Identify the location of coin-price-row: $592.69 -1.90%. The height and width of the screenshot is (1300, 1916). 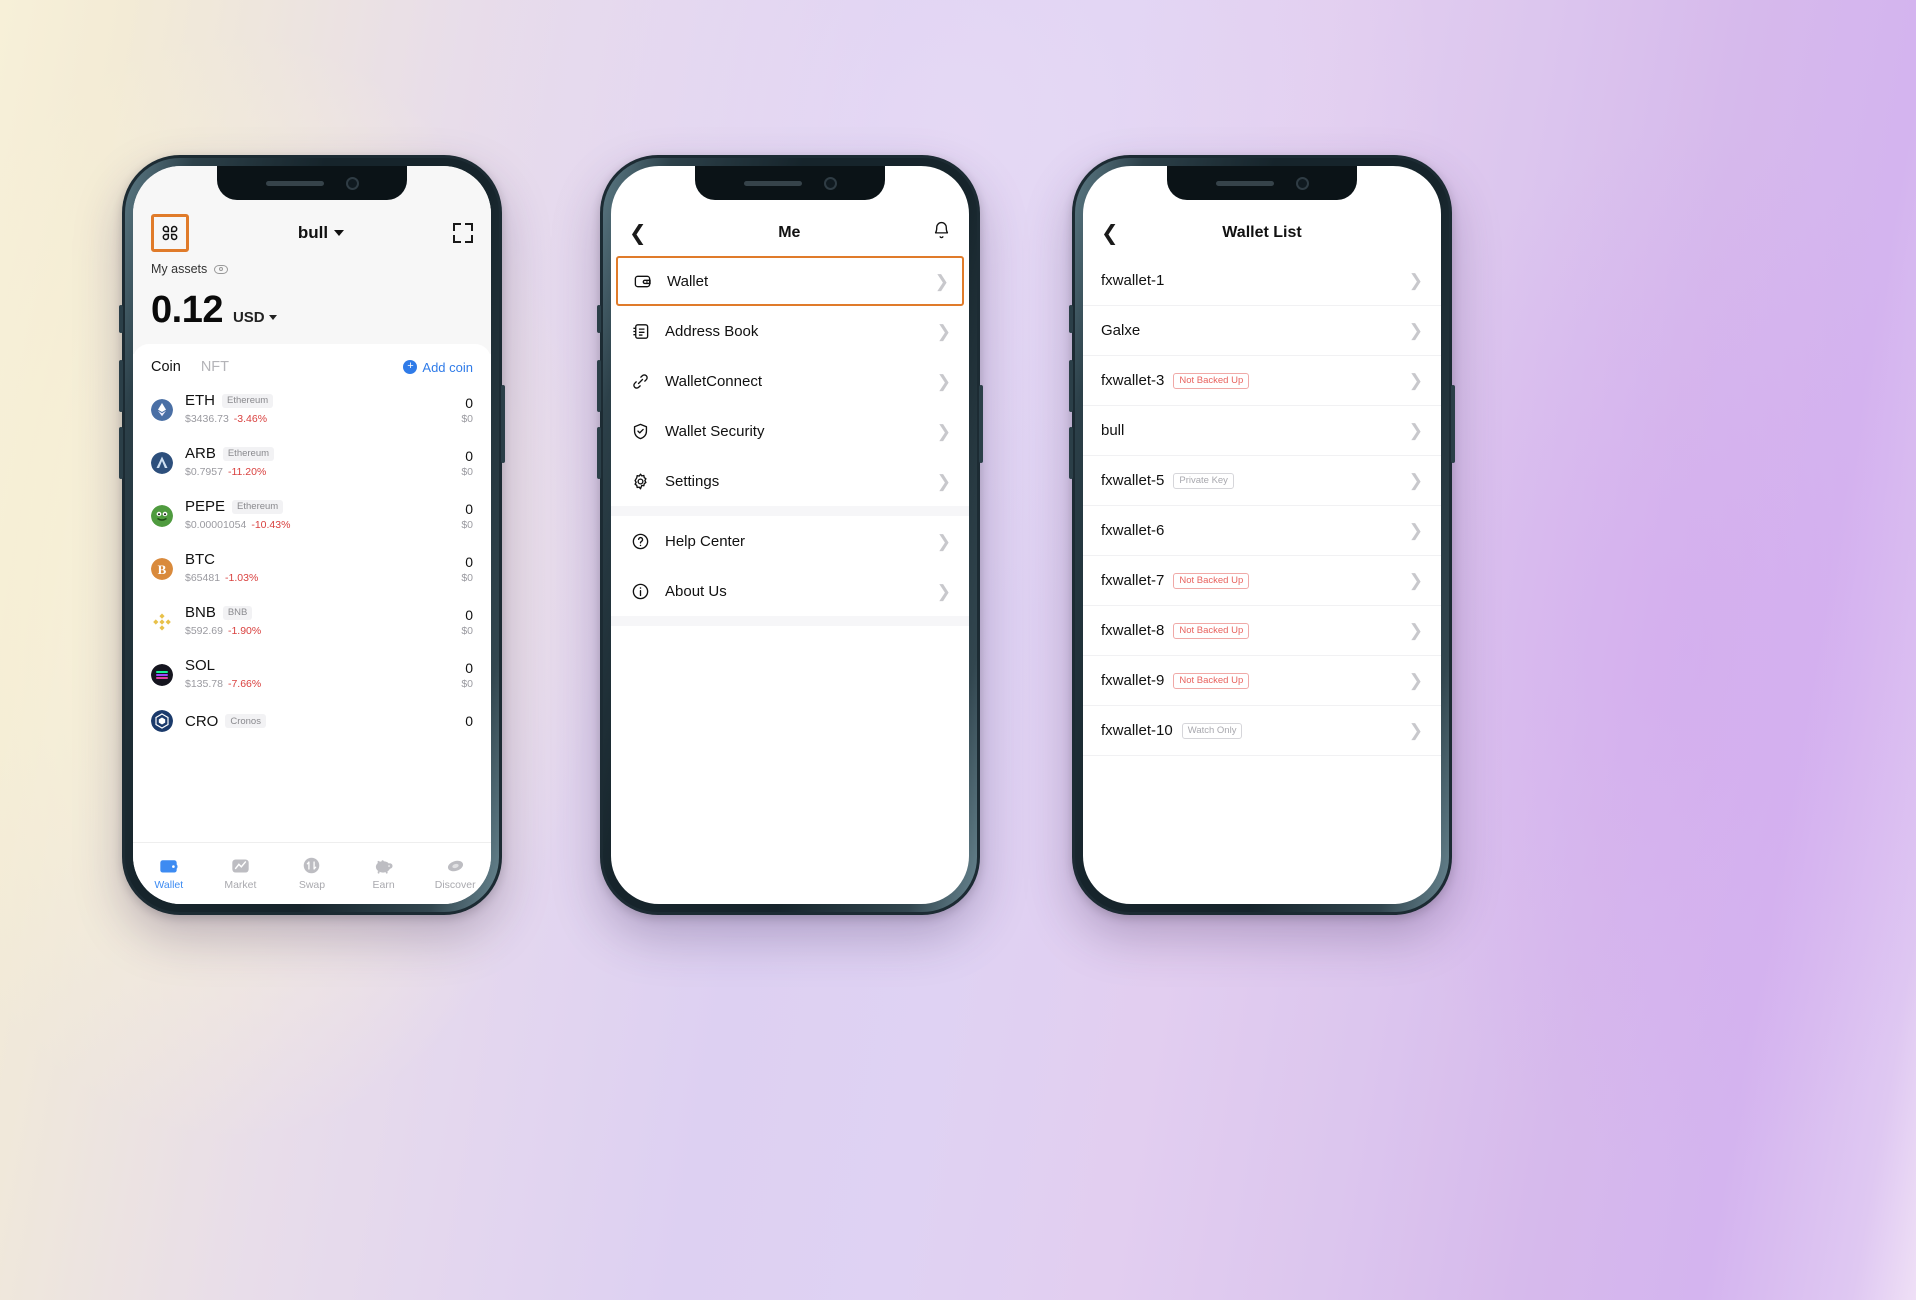
(223, 631).